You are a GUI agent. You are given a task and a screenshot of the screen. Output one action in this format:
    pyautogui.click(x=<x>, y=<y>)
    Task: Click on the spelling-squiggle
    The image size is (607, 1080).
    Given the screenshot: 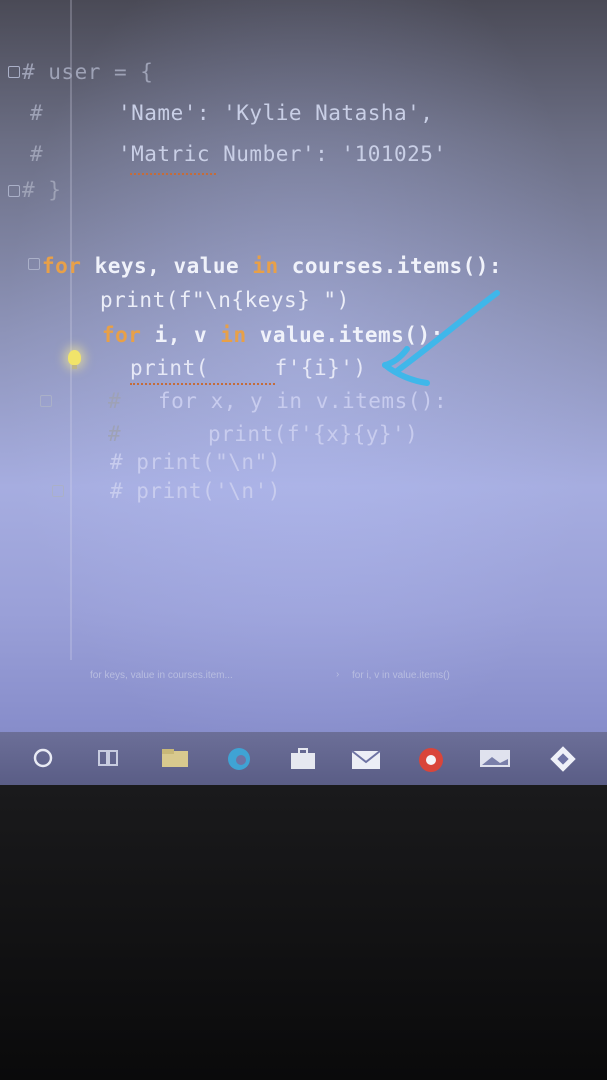 What is the action you would take?
    pyautogui.click(x=173, y=172)
    